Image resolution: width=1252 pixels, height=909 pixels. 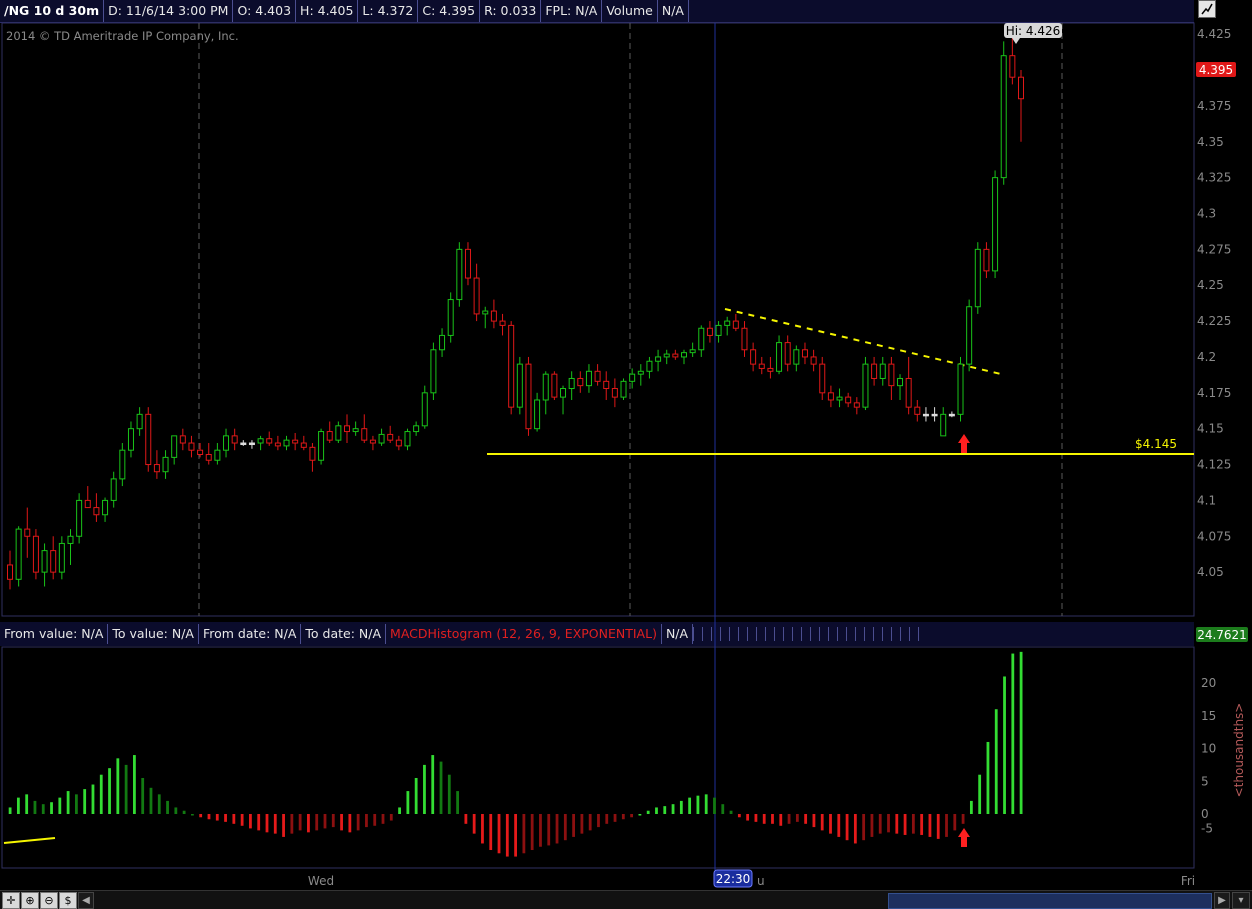 What do you see at coordinates (1205, 814) in the screenshot?
I see `study-tick-label: 0` at bounding box center [1205, 814].